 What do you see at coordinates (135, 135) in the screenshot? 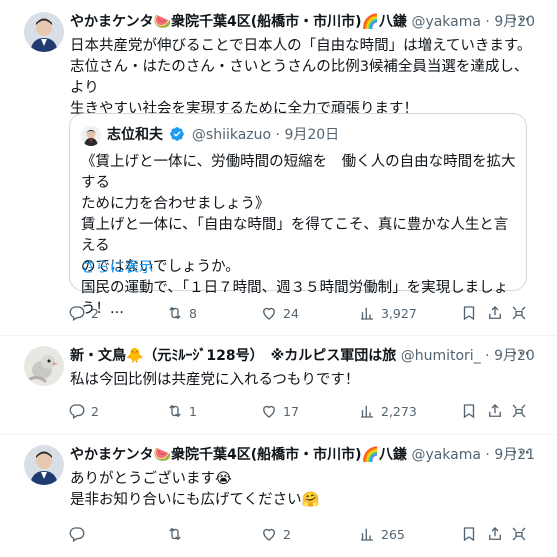
I see `quote-display-name: 志位和夫` at bounding box center [135, 135].